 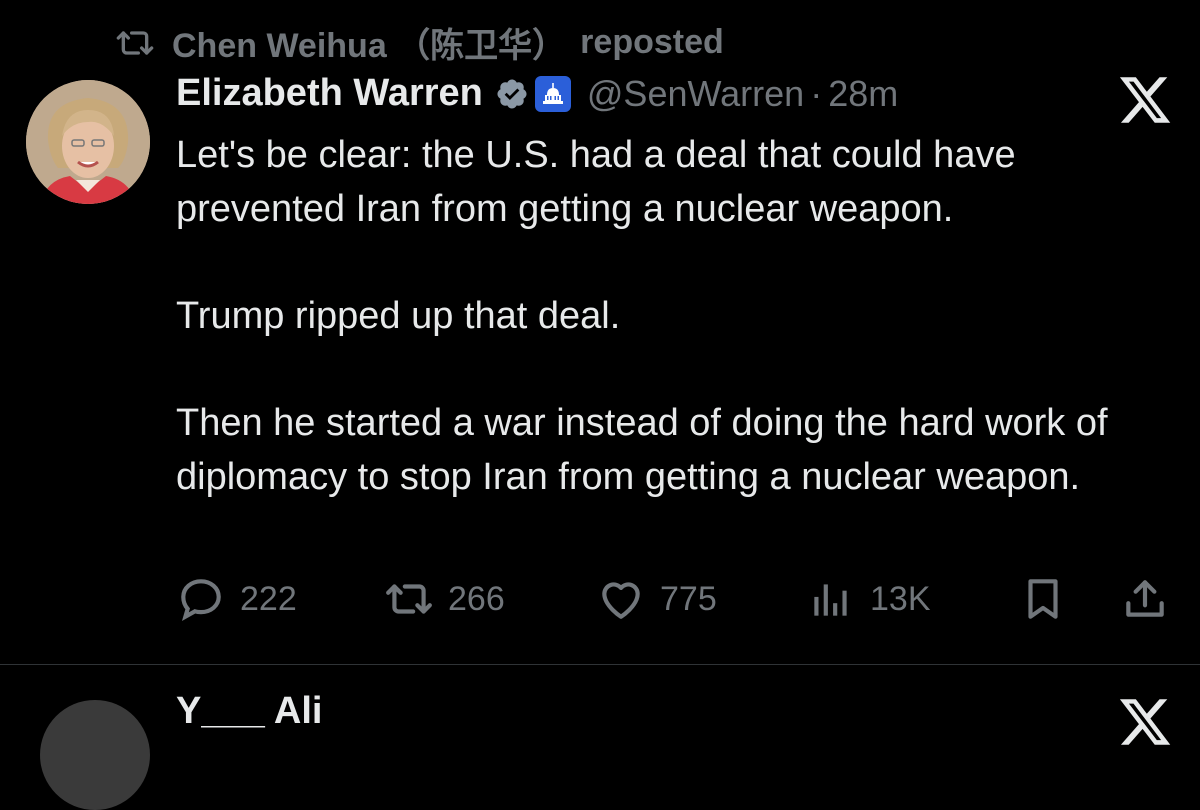 What do you see at coordinates (369, 42) in the screenshot?
I see `reposter-name: Chen Weihua （陈卫华）` at bounding box center [369, 42].